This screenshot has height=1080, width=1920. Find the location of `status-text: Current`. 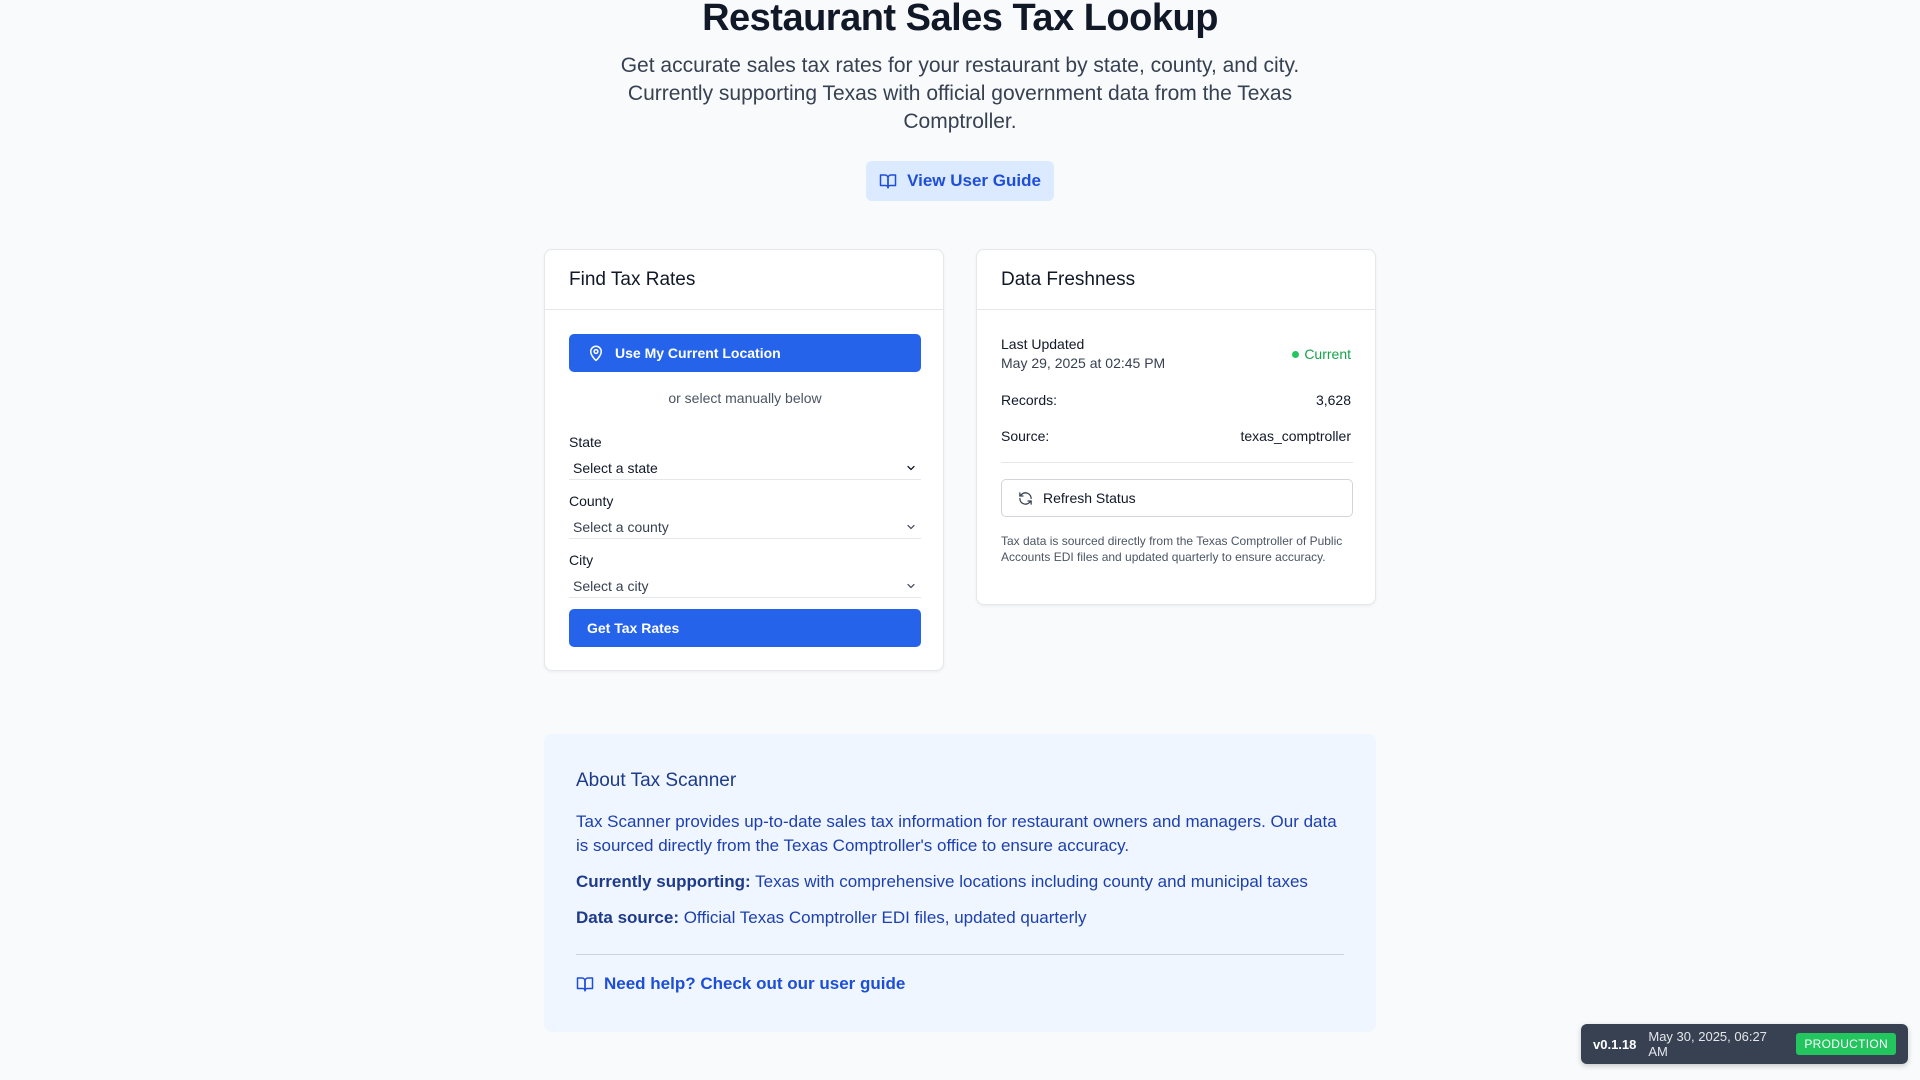

status-text: Current is located at coordinates (1327, 354).